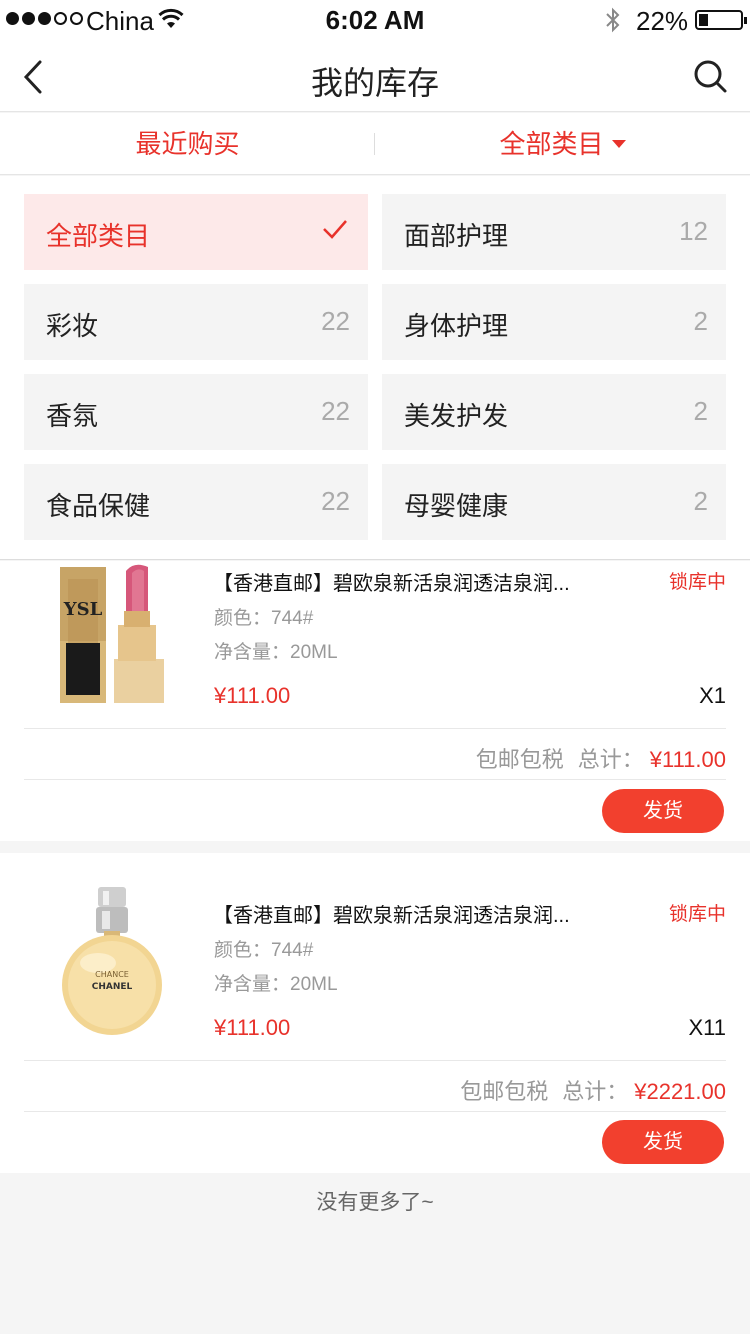 The image size is (750, 1334). Describe the element at coordinates (687, 759) in the screenshot. I see `total-amount: ¥111.00` at that location.